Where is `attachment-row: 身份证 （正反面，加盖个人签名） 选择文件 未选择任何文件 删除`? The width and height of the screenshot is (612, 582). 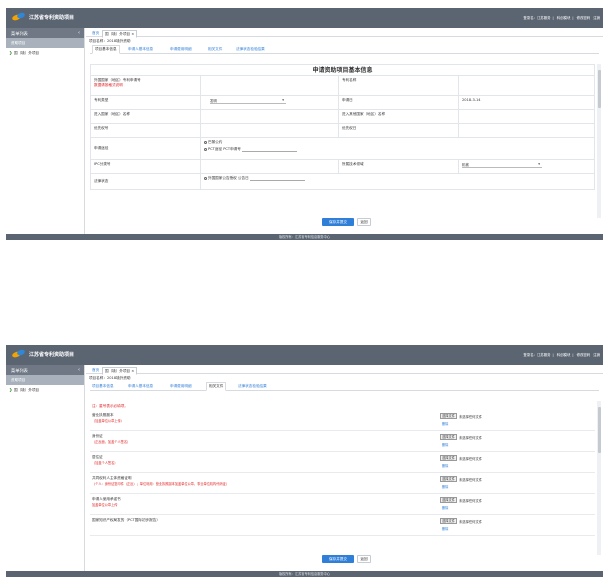 attachment-row: 身份证 （正反面，加盖个人签名） 选择文件 未选择任何文件 删除 is located at coordinates (342, 441).